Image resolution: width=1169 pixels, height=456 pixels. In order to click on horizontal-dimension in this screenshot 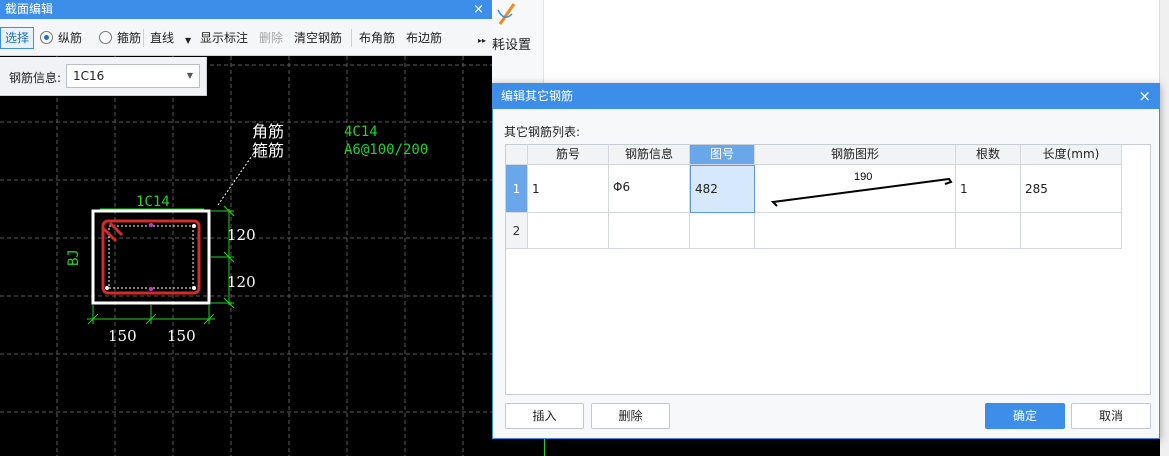, I will do `click(151, 315)`.